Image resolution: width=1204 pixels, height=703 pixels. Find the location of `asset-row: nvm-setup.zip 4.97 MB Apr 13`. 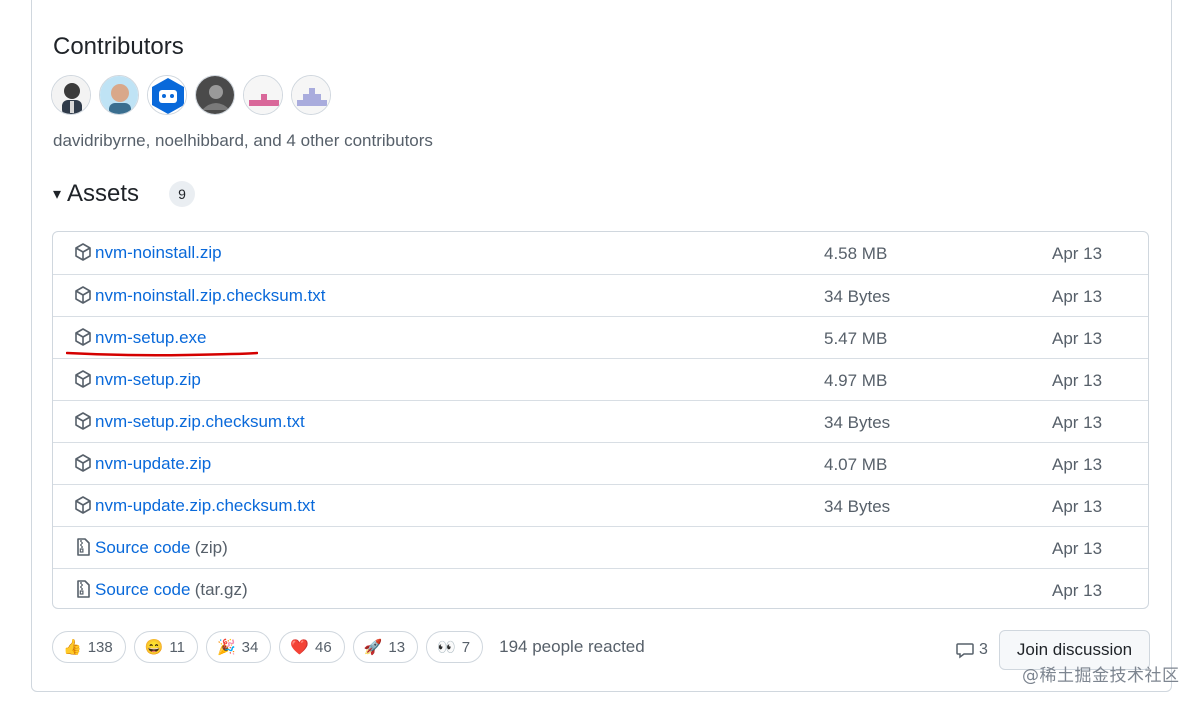

asset-row: nvm-setup.zip 4.97 MB Apr 13 is located at coordinates (600, 379).